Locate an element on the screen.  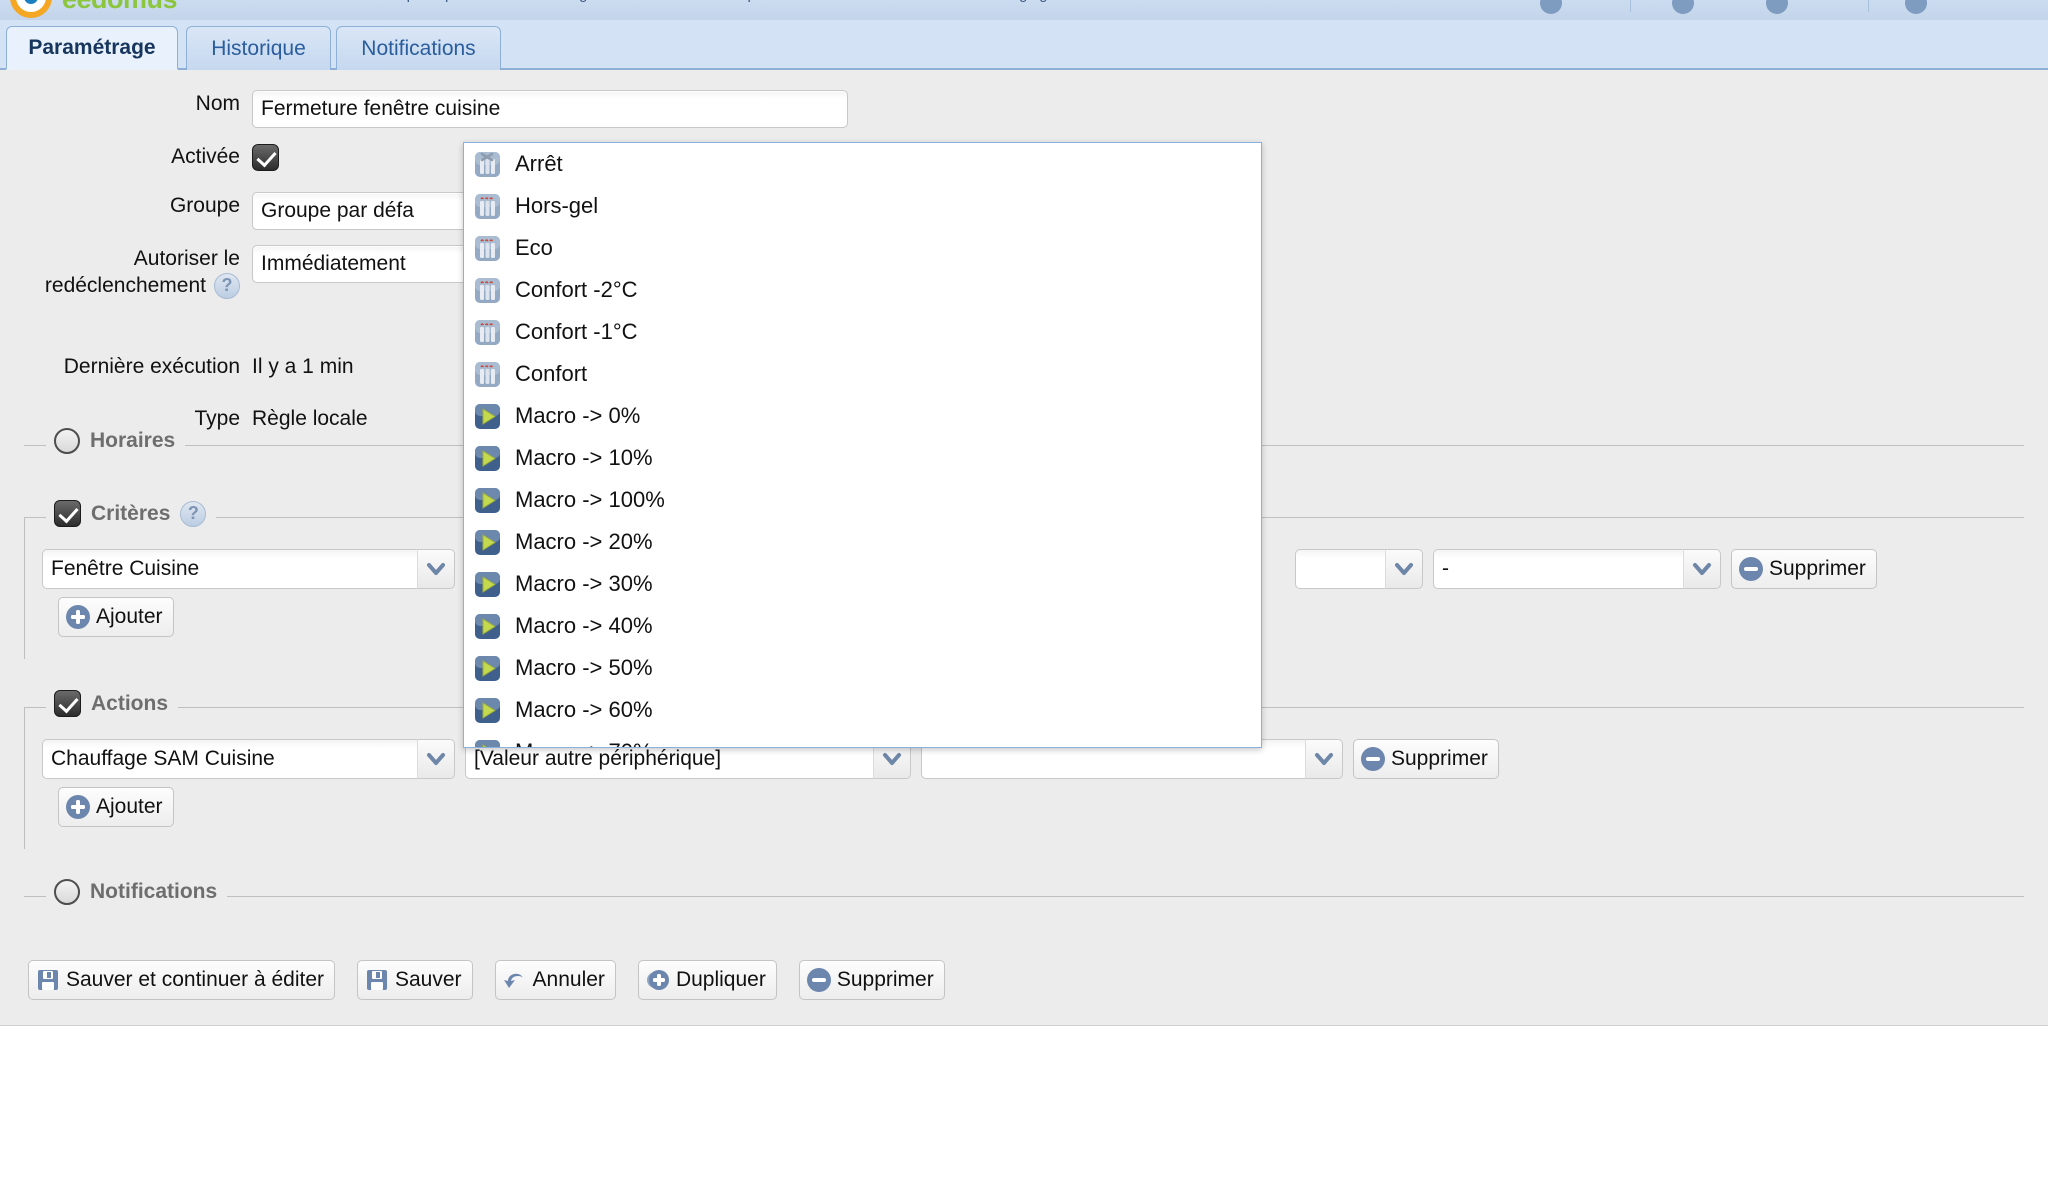
criteria-delete-button: Supprimer is located at coordinates (1804, 569).